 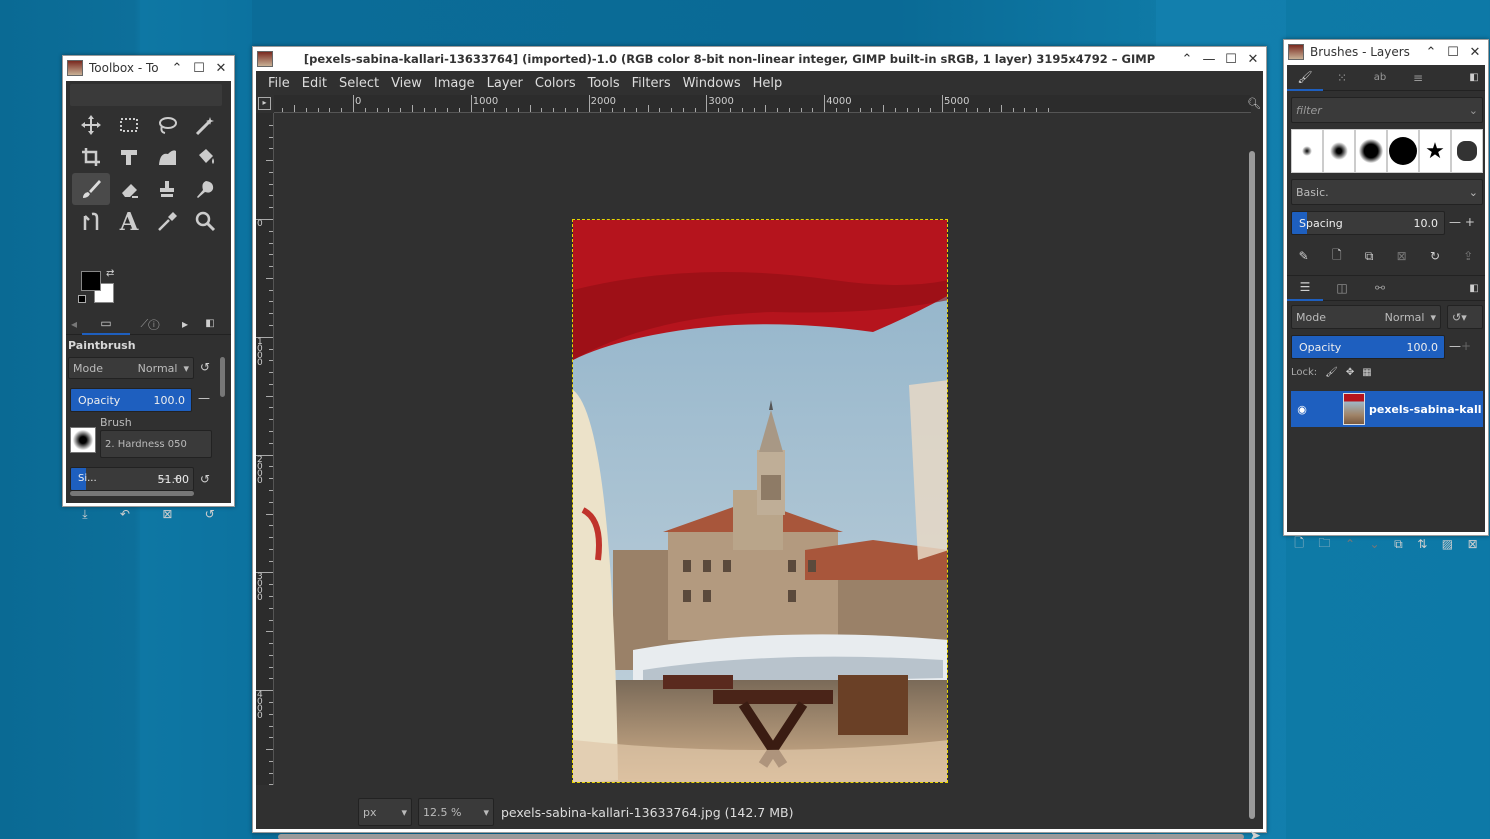 I want to click on crop-icon, so click(x=91, y=157).